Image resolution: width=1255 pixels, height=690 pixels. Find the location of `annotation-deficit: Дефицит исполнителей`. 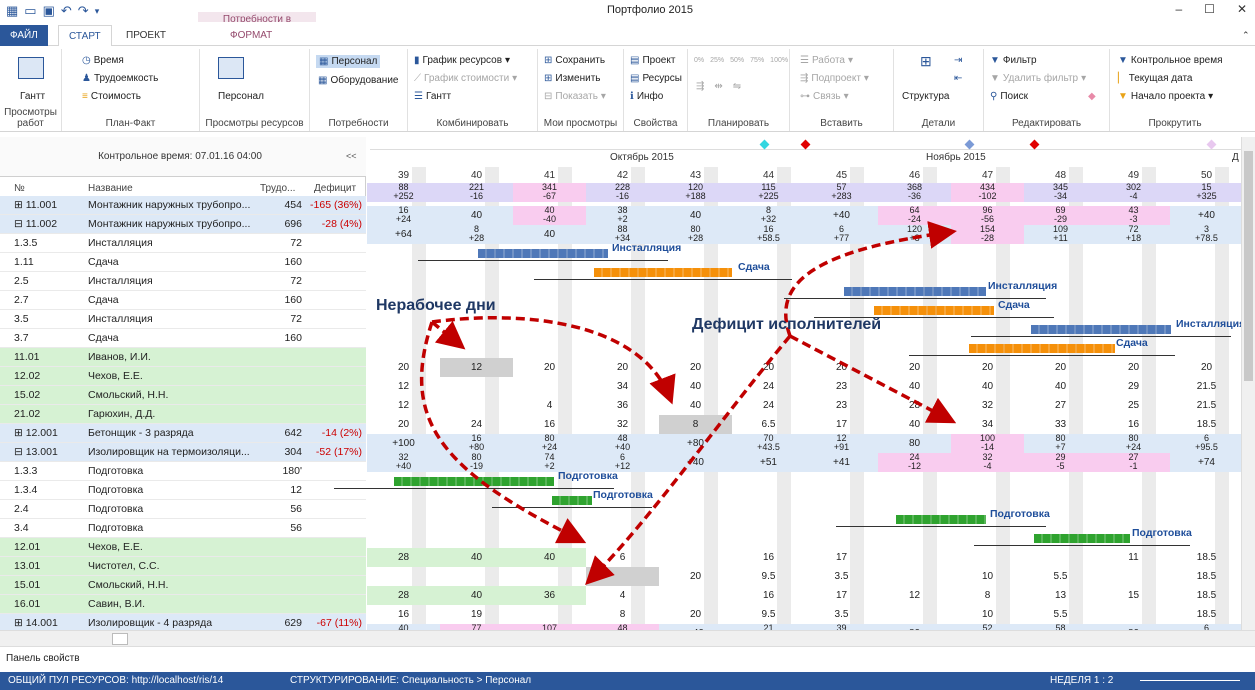

annotation-deficit: Дефицит исполнителей is located at coordinates (787, 324).